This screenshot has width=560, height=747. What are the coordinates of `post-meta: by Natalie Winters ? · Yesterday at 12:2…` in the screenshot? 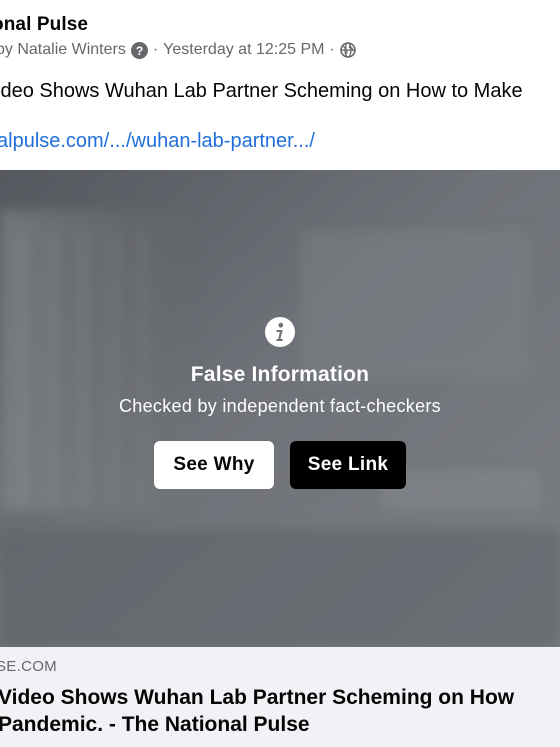 It's located at (178, 50).